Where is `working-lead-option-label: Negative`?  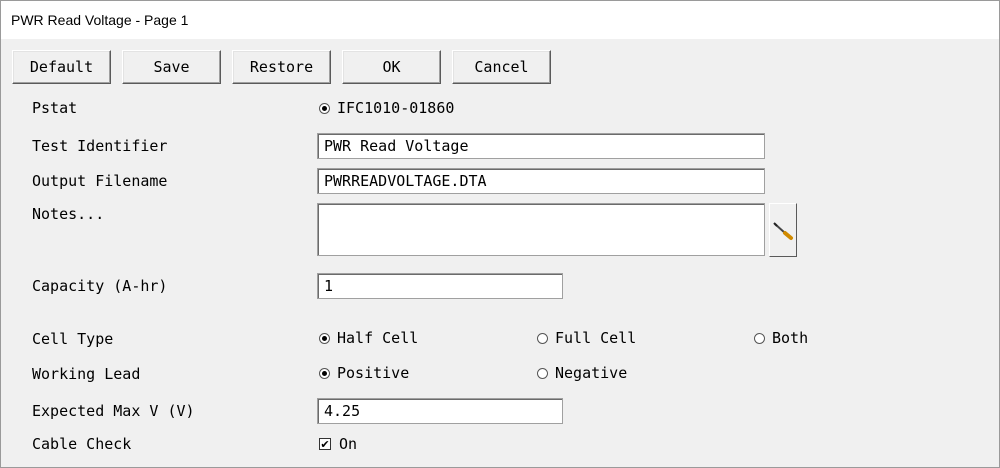
working-lead-option-label: Negative is located at coordinates (591, 373).